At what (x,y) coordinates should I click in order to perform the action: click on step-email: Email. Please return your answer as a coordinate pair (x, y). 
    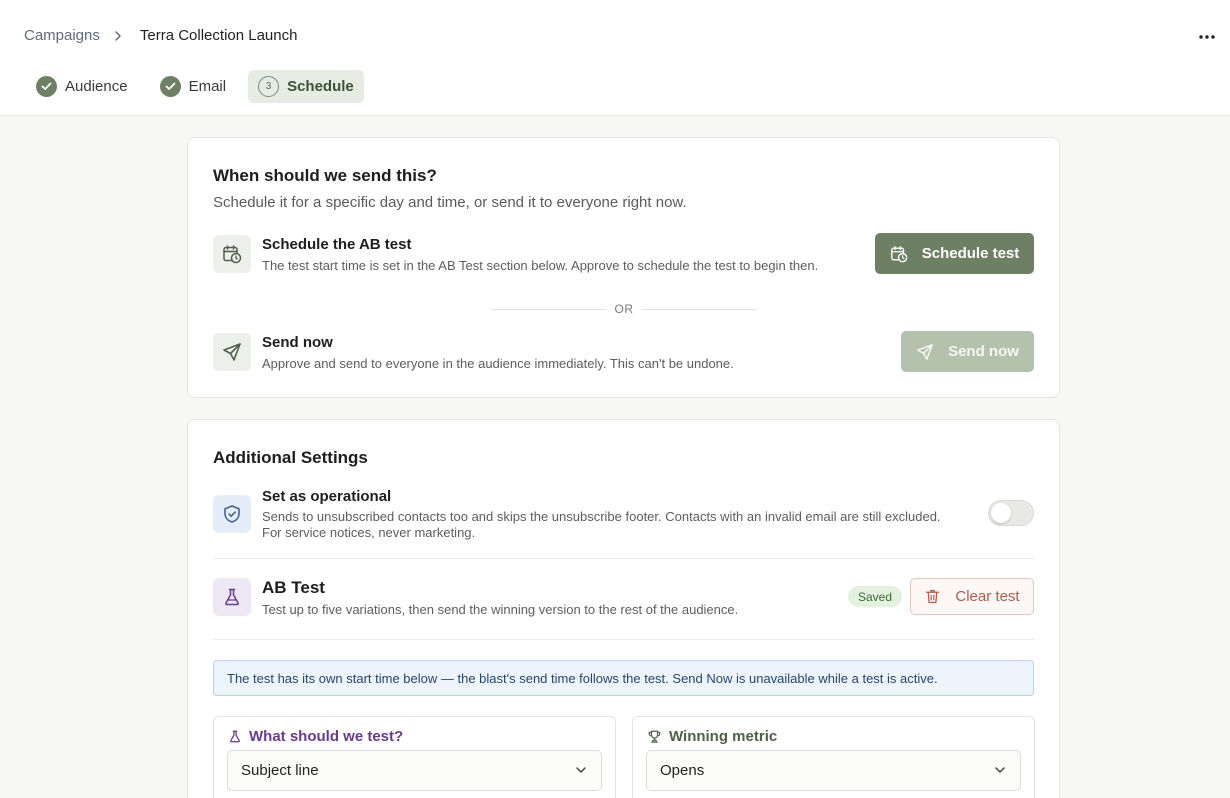
    Looking at the image, I should click on (193, 86).